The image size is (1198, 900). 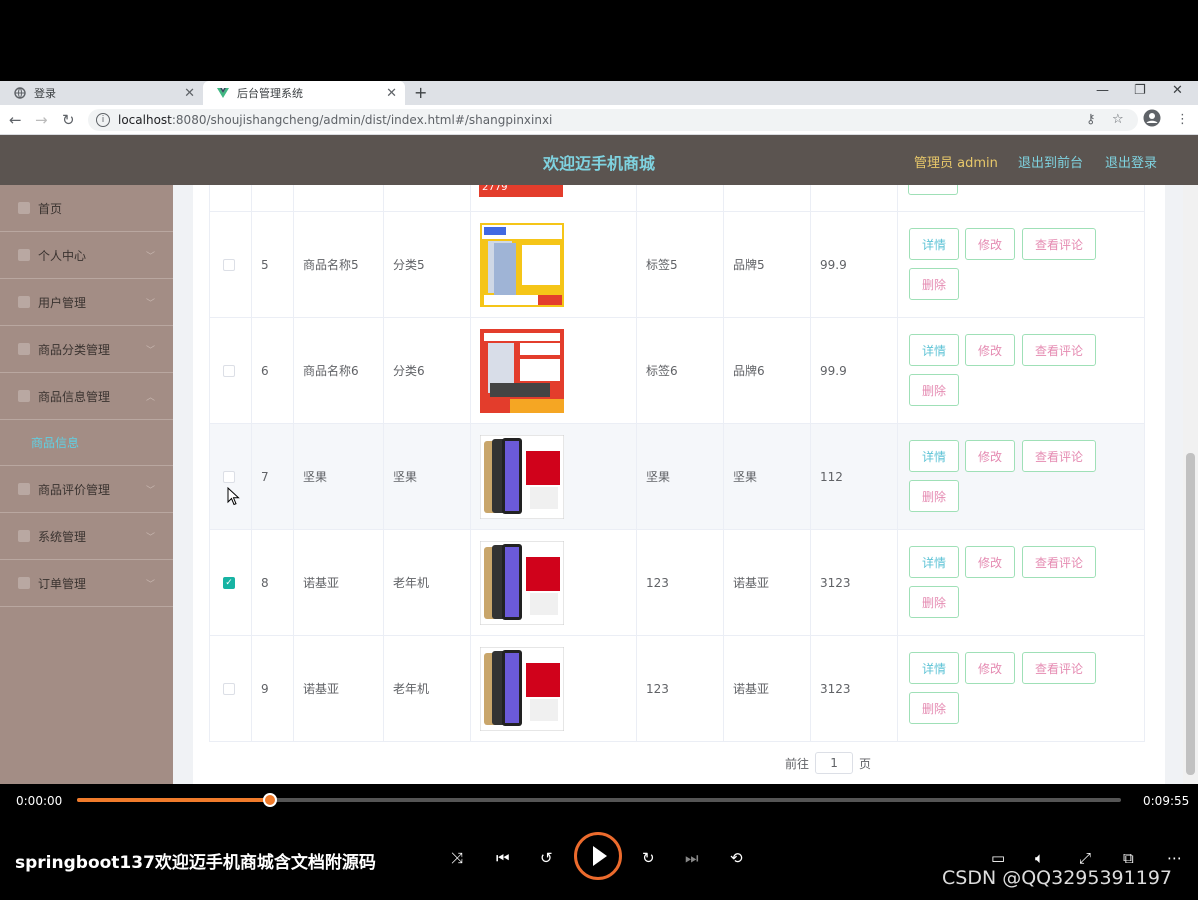 I want to click on subtitles-icon: ▭, so click(x=998, y=858).